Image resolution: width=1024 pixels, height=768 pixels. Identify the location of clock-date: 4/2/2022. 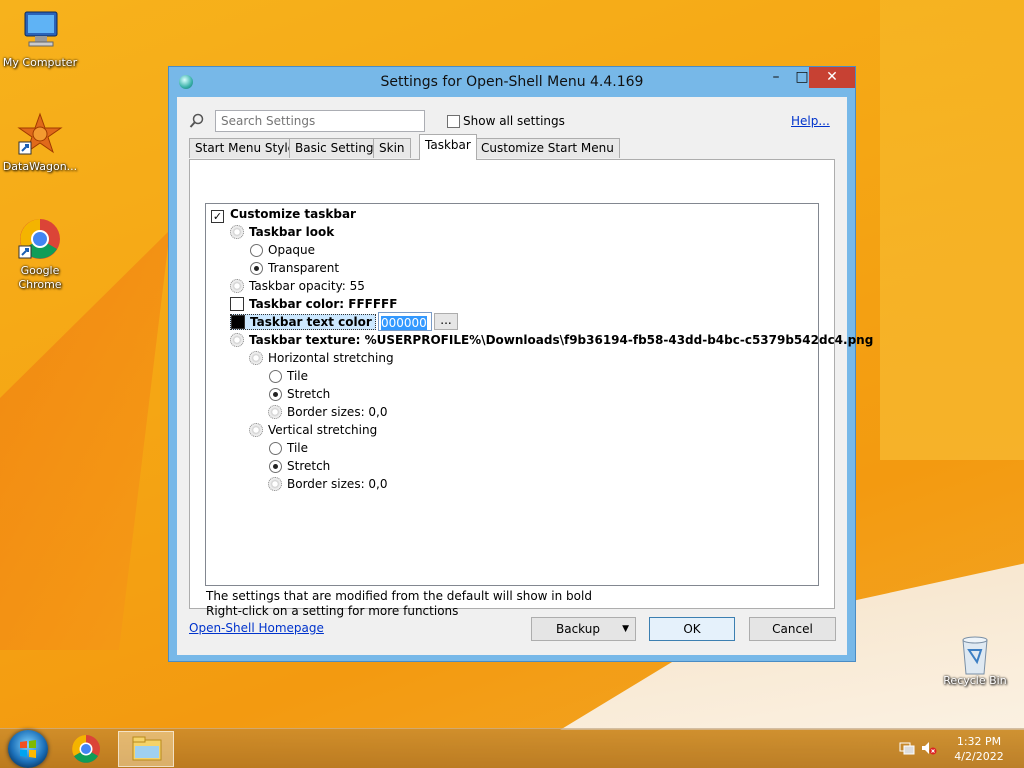
(979, 756).